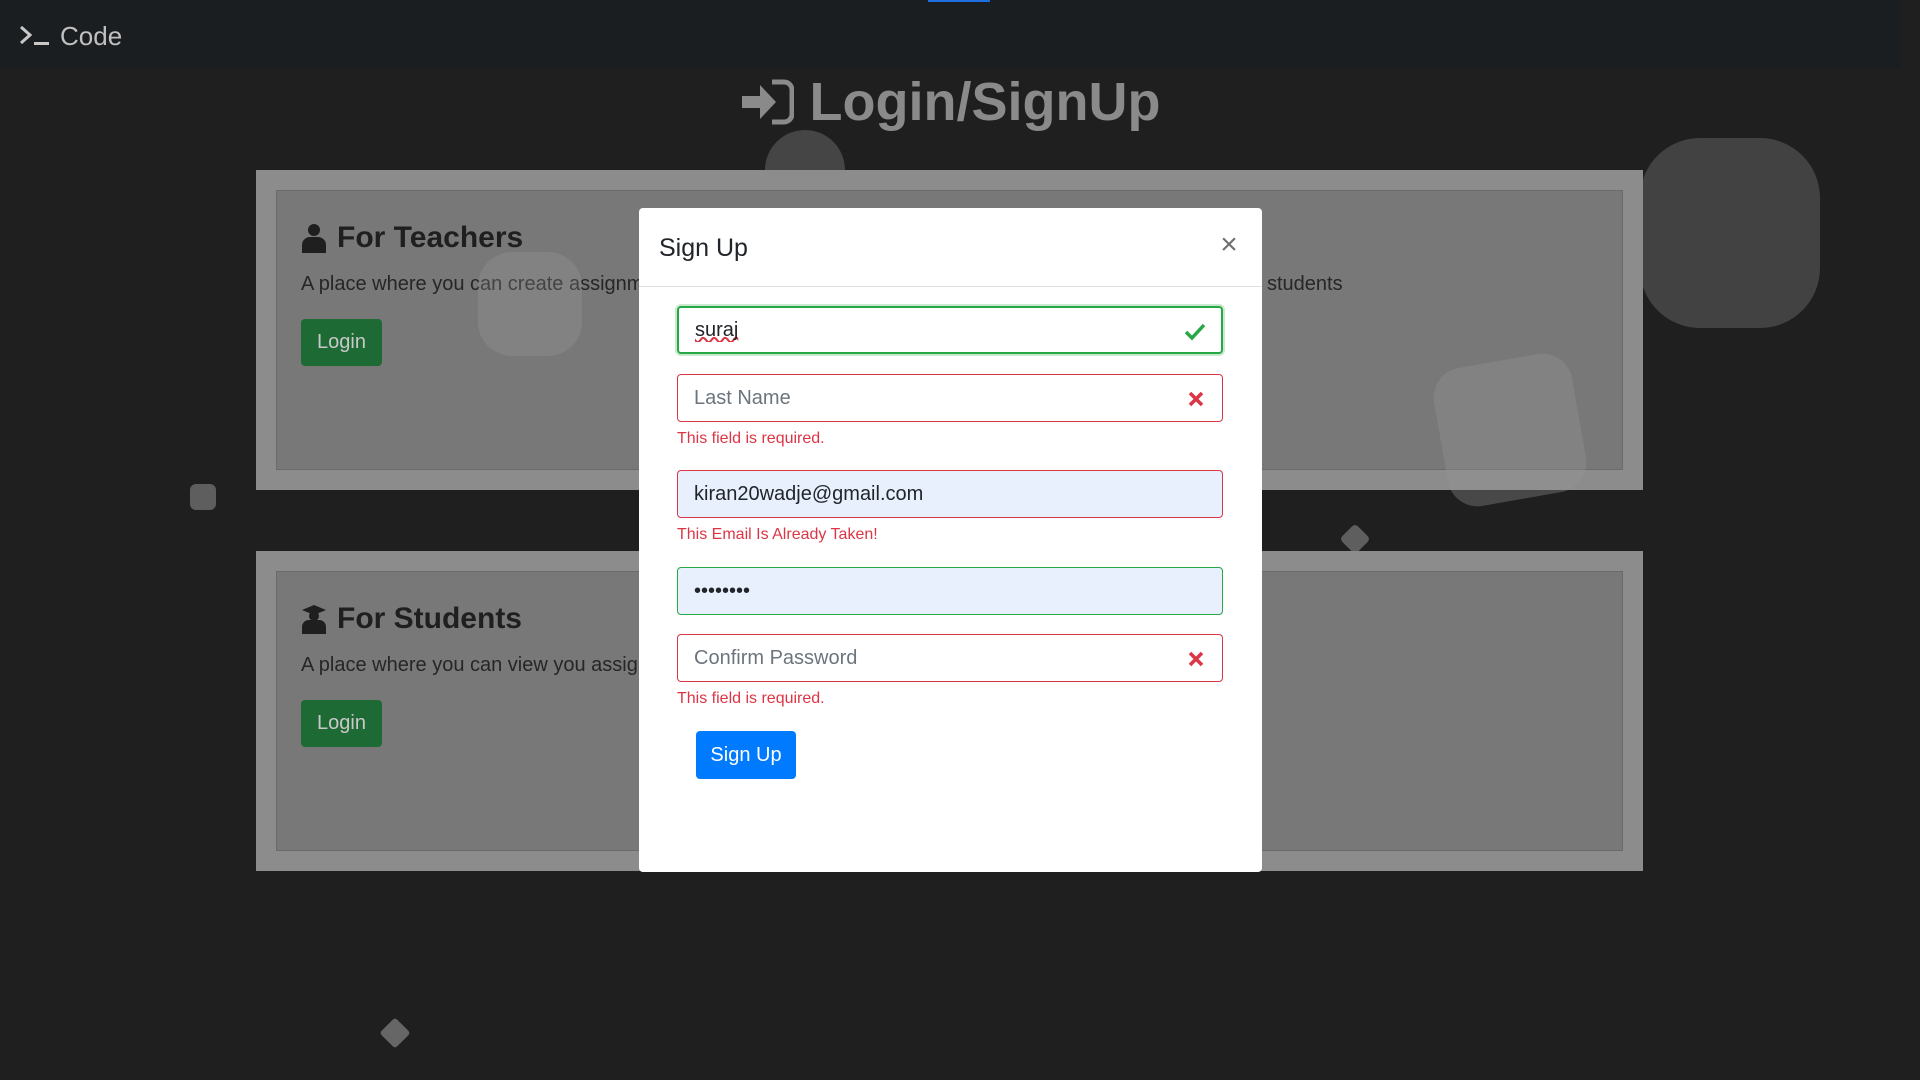  I want to click on last-name-field, so click(950, 398).